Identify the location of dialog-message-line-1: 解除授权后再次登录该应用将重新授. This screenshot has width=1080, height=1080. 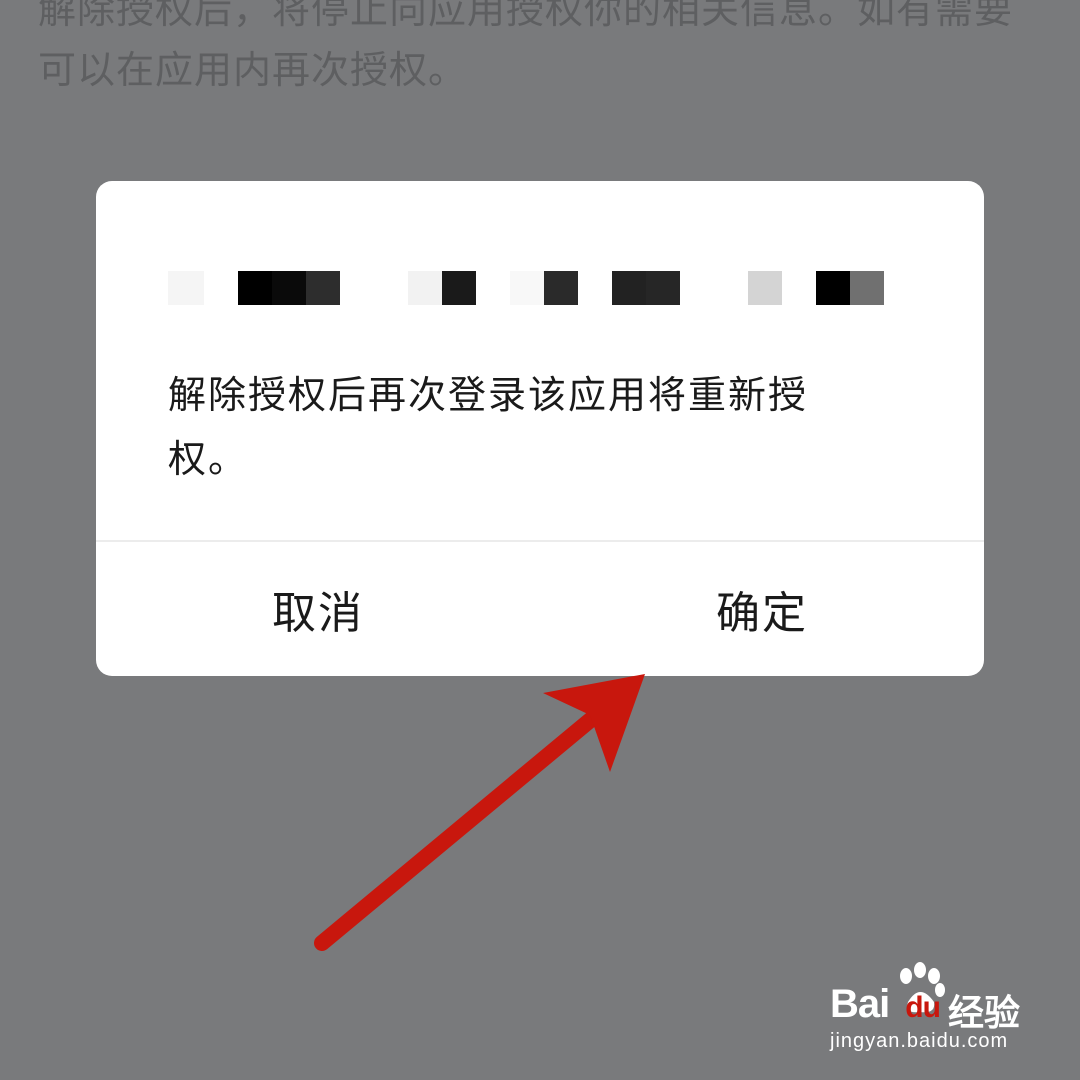
(488, 395).